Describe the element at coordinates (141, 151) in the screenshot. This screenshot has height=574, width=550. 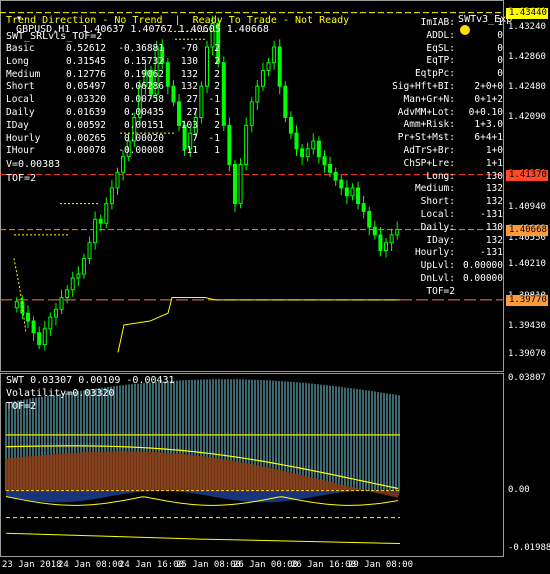
I see `left-table-v2: -0.00008` at that location.